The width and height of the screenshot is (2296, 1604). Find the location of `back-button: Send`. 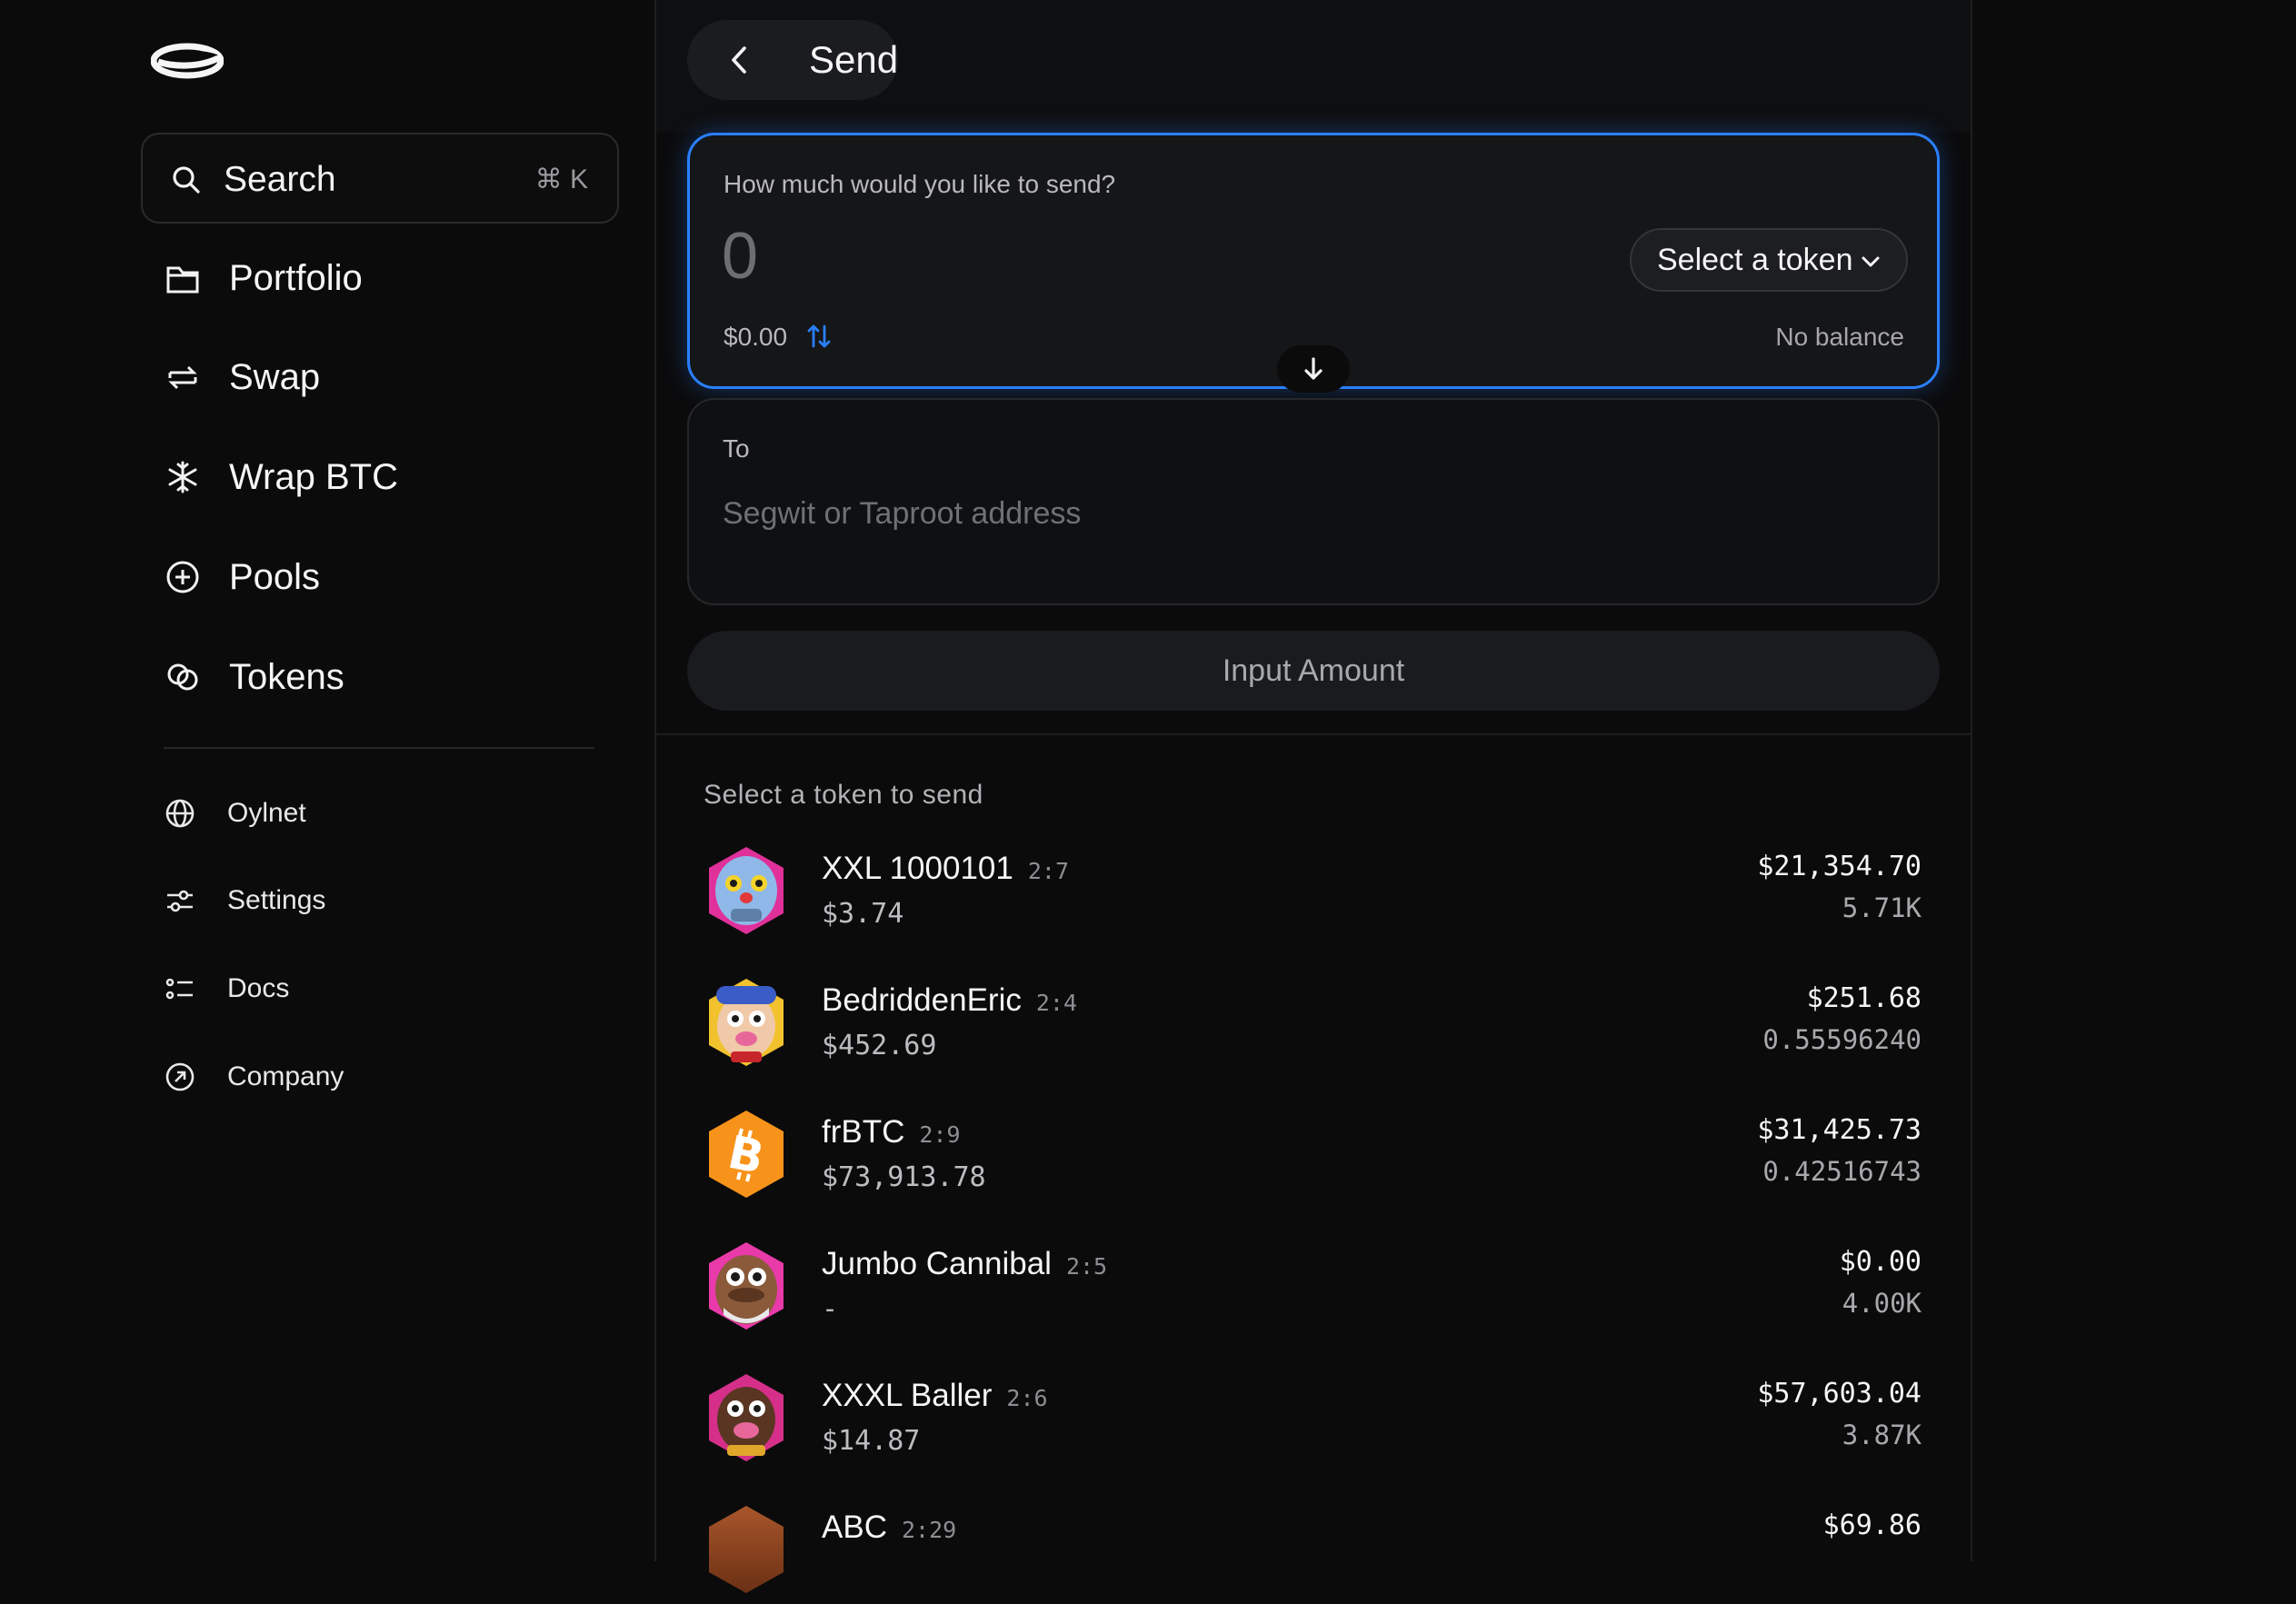

back-button: Send is located at coordinates (792, 60).